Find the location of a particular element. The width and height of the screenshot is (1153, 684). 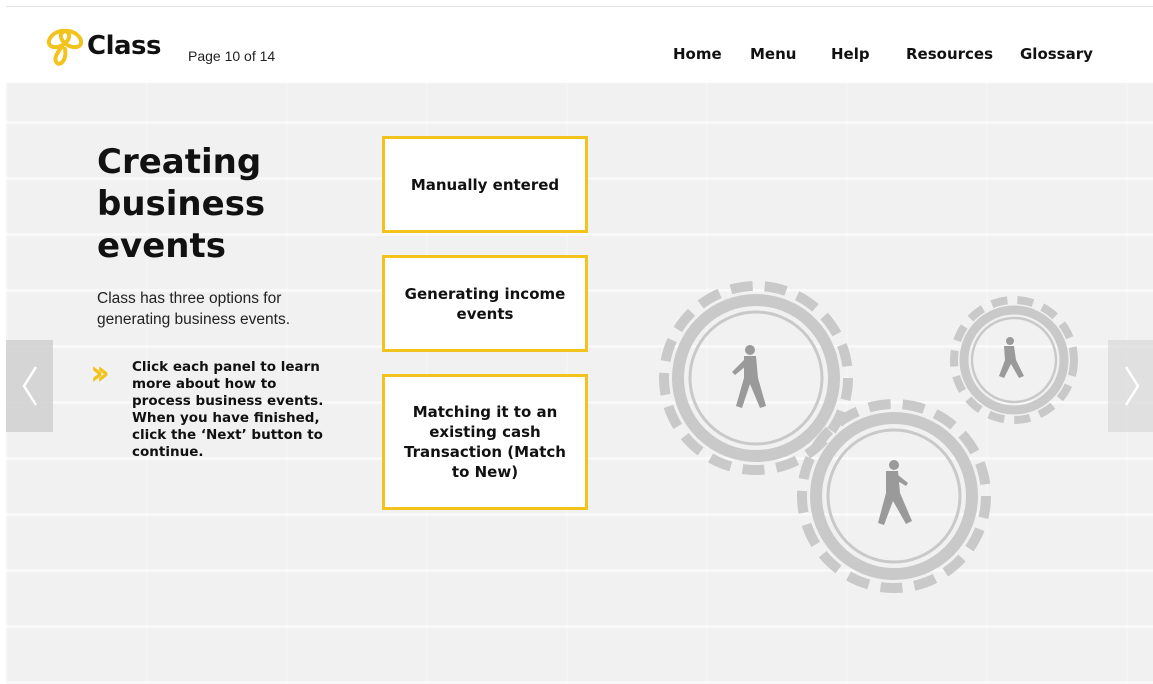

next-button is located at coordinates (1130, 386).